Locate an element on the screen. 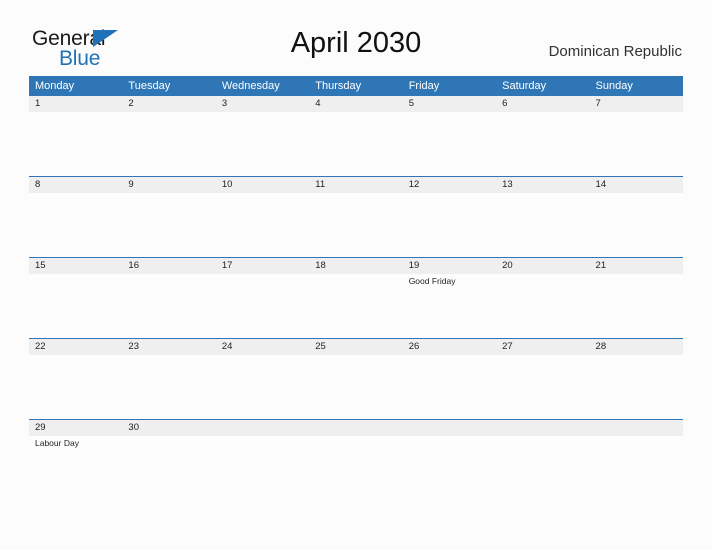  week-event-band: Good Friday is located at coordinates (356, 306).